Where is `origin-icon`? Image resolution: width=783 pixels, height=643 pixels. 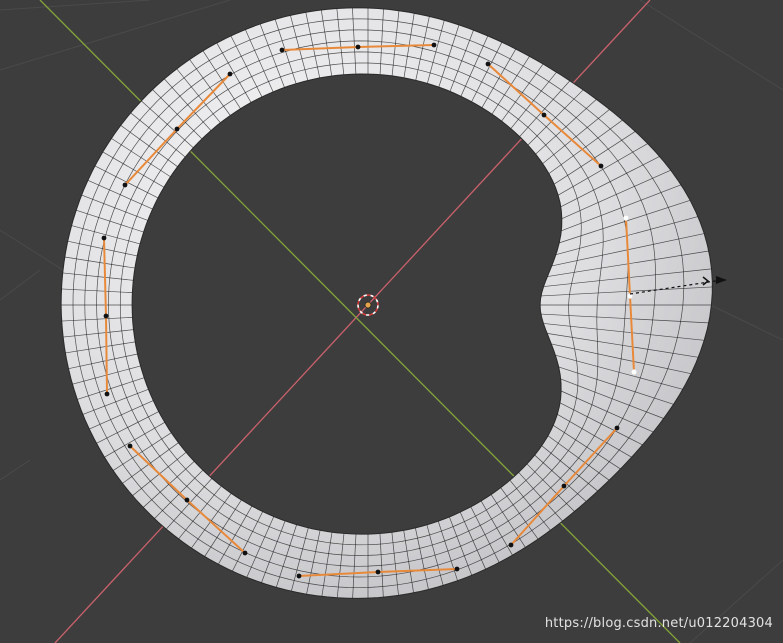
origin-icon is located at coordinates (368, 305).